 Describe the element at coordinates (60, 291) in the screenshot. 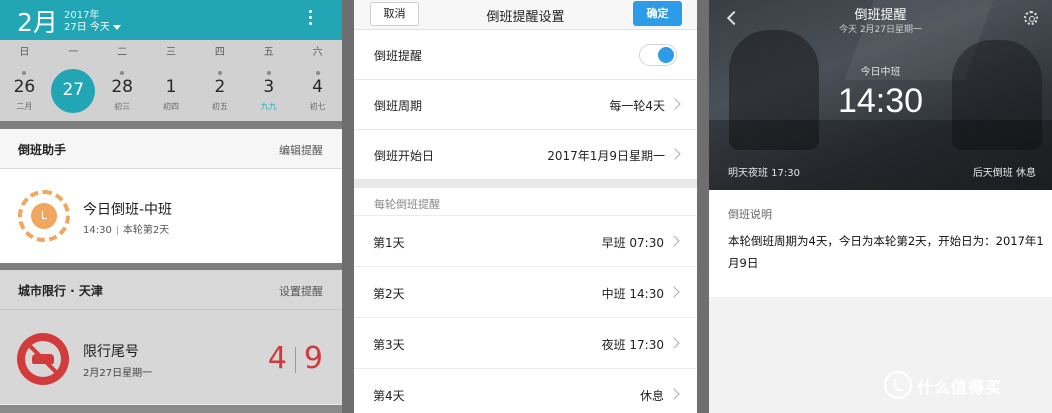

I see `traffic-section-title: 城市限行 · 天津` at that location.